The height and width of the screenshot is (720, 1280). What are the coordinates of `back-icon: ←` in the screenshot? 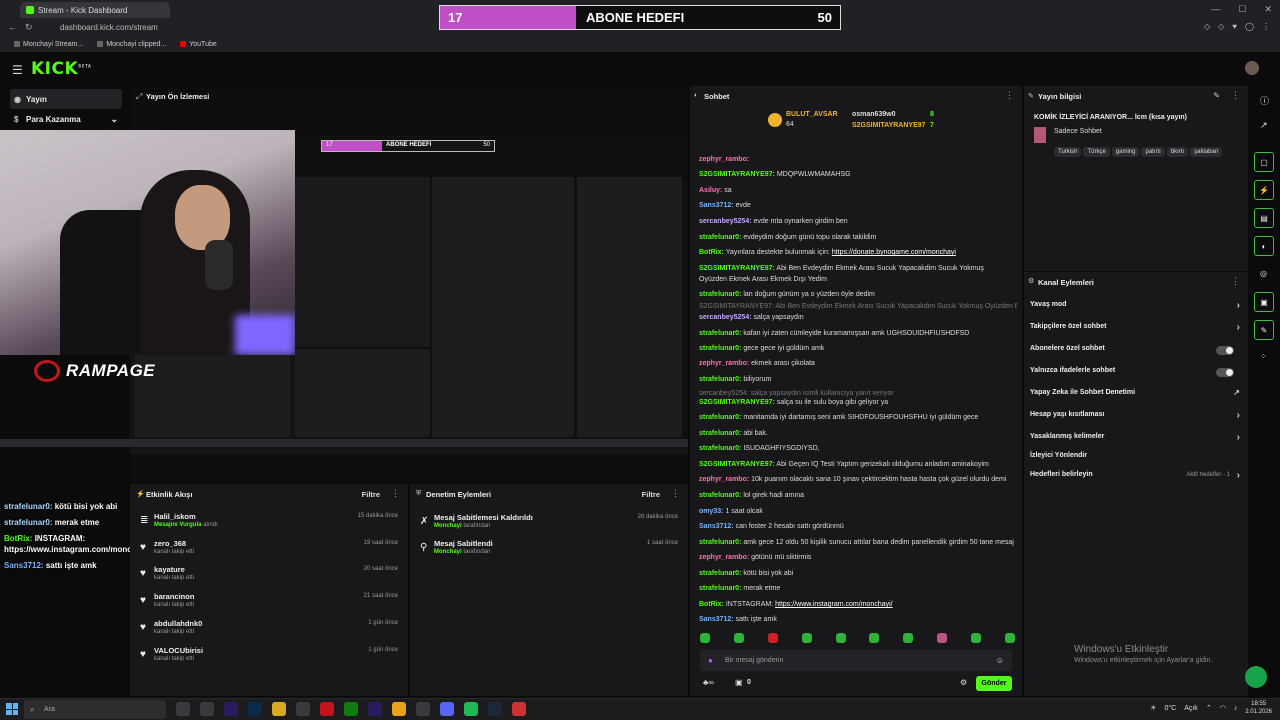 It's located at (12, 27).